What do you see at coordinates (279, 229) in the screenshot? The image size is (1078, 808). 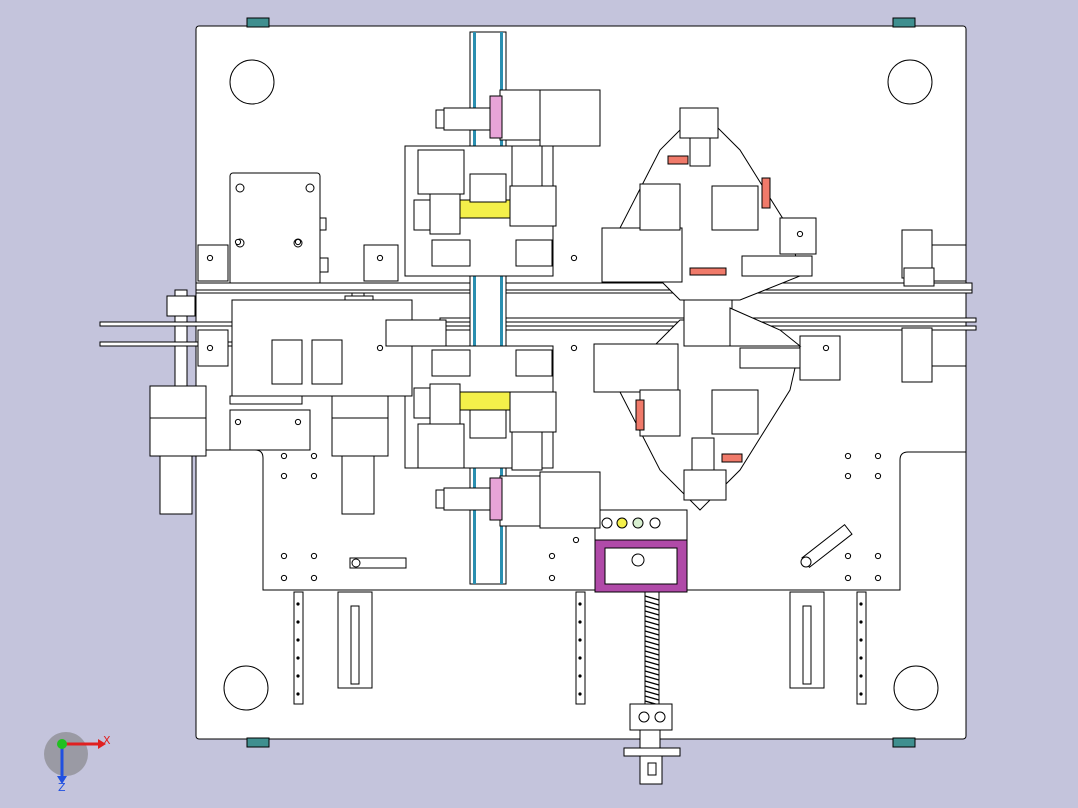 I see `stepper-motor-housing` at bounding box center [279, 229].